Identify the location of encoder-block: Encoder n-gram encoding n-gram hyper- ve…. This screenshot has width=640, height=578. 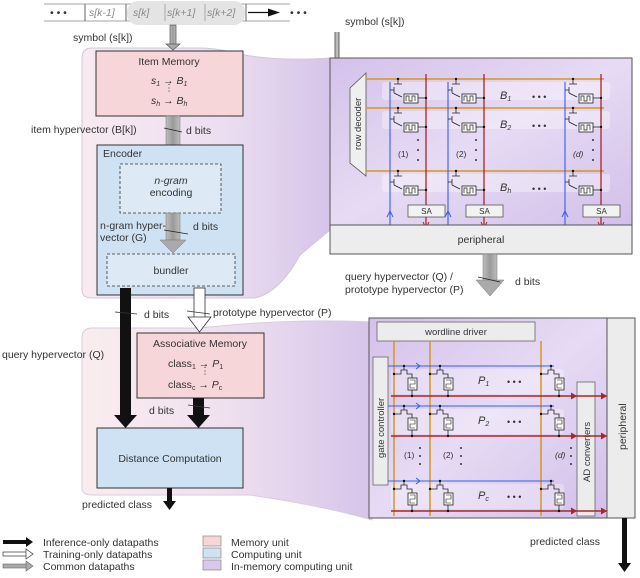
(170, 220).